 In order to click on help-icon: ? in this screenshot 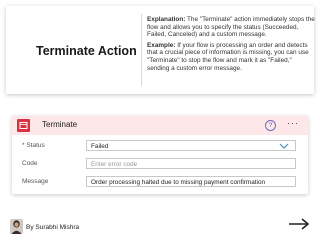, I will do `click(270, 125)`.